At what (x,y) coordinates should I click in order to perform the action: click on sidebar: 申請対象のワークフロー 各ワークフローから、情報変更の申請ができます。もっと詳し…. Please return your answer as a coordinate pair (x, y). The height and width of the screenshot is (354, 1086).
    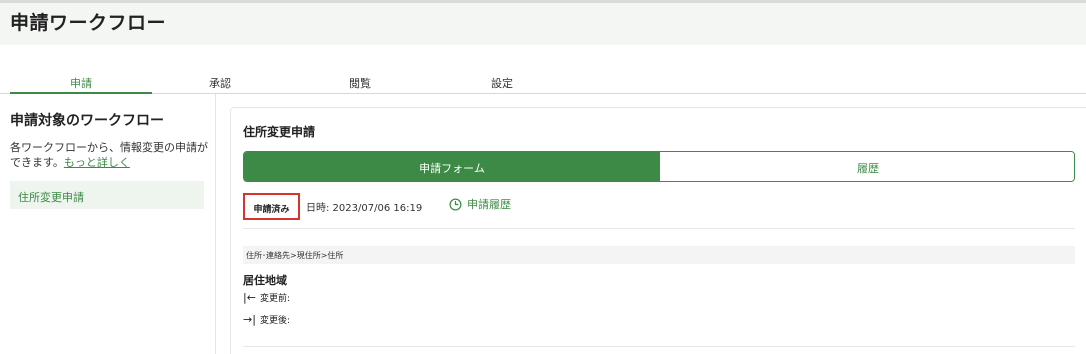
    Looking at the image, I should click on (108, 224).